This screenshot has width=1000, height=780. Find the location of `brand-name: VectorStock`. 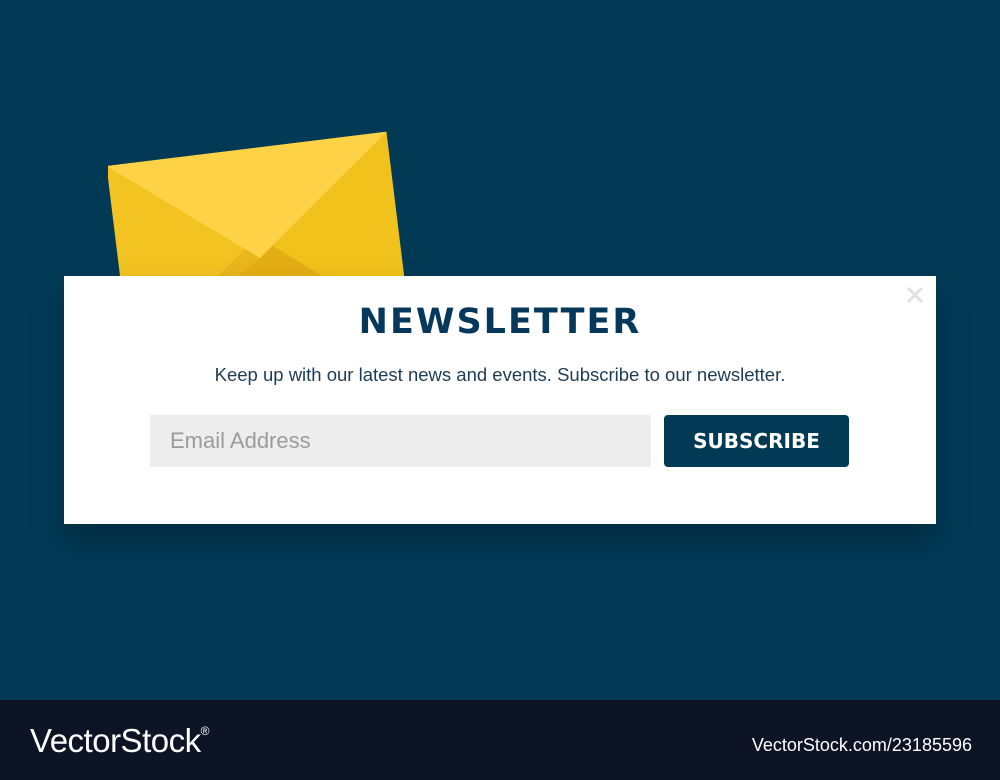

brand-name: VectorStock is located at coordinates (115, 740).